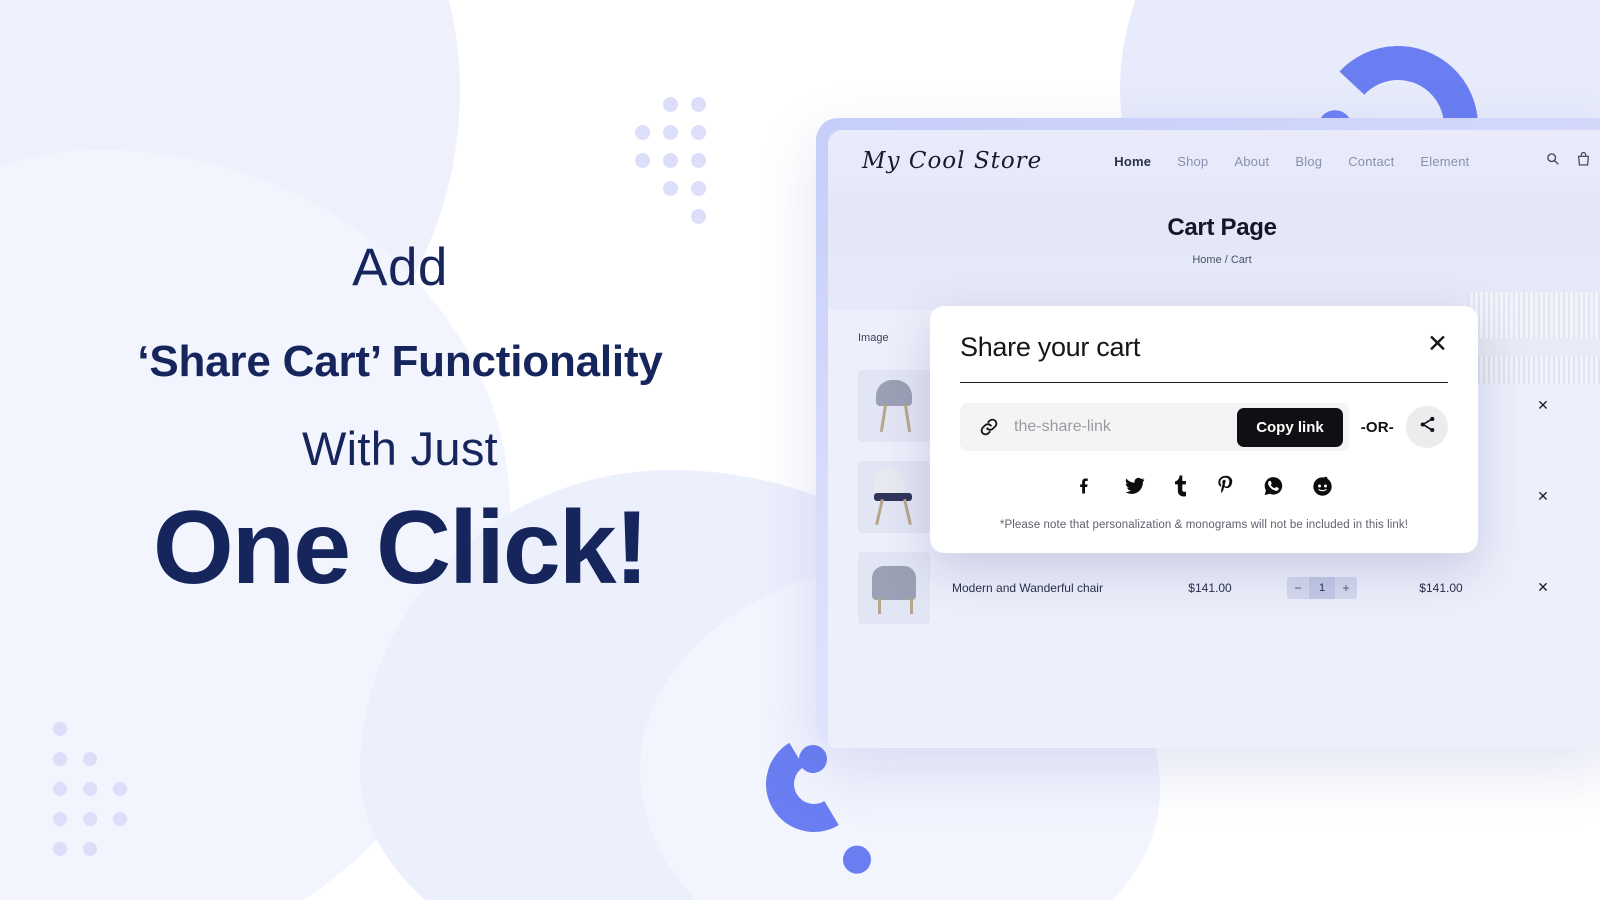 The width and height of the screenshot is (1600, 900). Describe the element at coordinates (1552, 161) in the screenshot. I see `search-icon` at that location.